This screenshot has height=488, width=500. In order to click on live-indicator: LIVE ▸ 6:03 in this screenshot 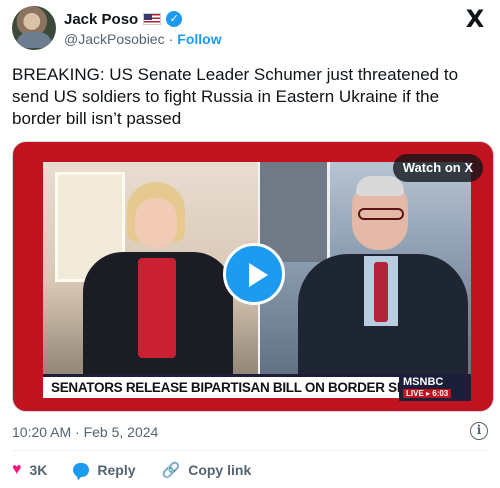, I will do `click(427, 393)`.